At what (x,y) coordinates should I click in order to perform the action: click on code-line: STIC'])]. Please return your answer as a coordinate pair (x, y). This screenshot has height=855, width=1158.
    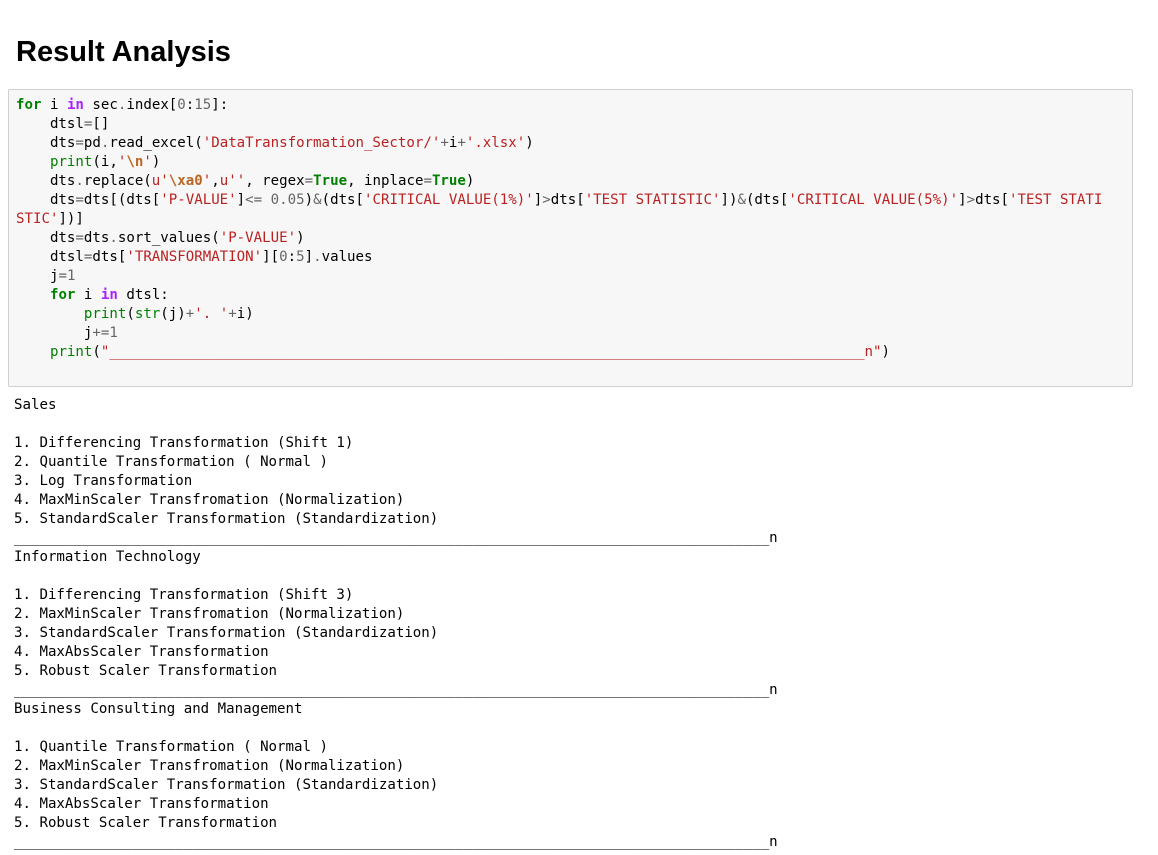
    Looking at the image, I should click on (50, 219).